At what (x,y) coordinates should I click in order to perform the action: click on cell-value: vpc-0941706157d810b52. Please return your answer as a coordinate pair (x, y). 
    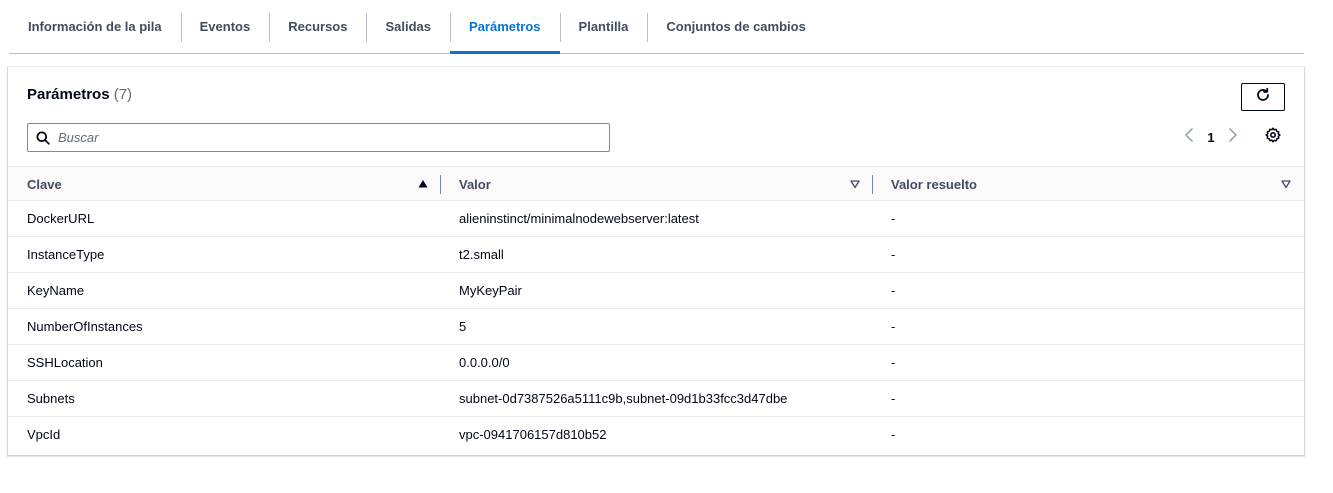
    Looking at the image, I should click on (533, 434).